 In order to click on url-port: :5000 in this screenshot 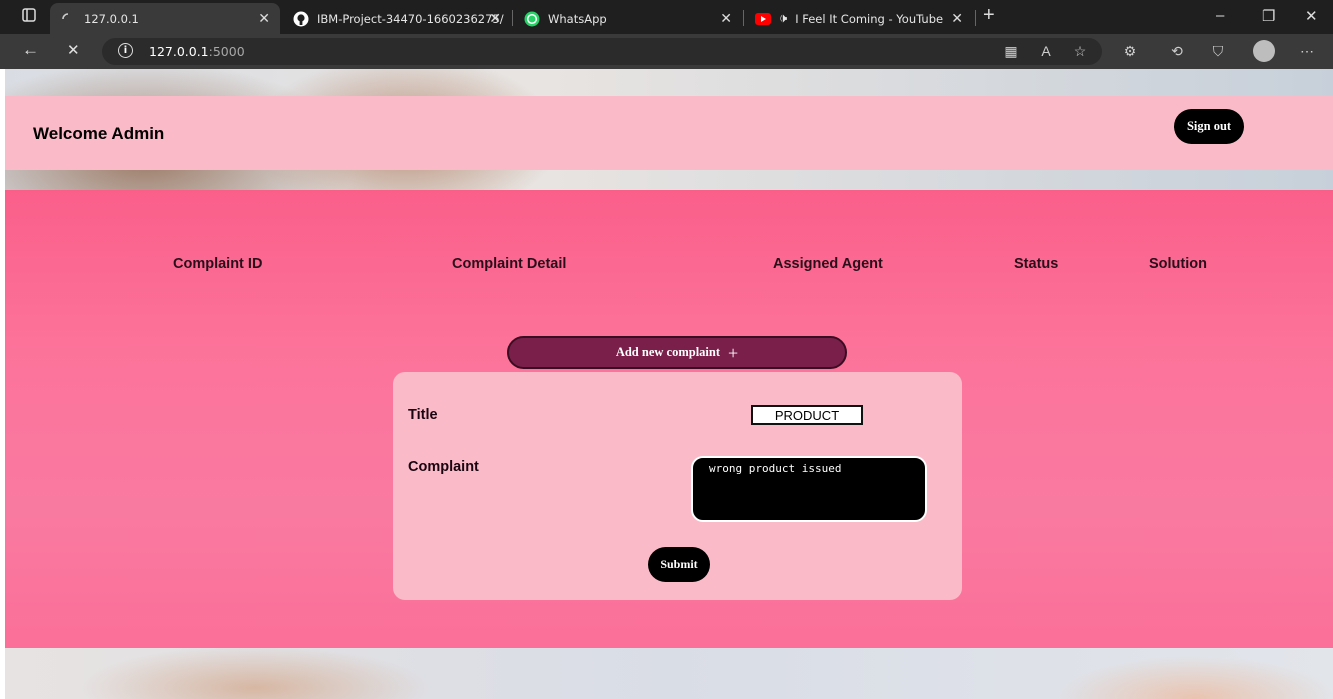, I will do `click(226, 51)`.